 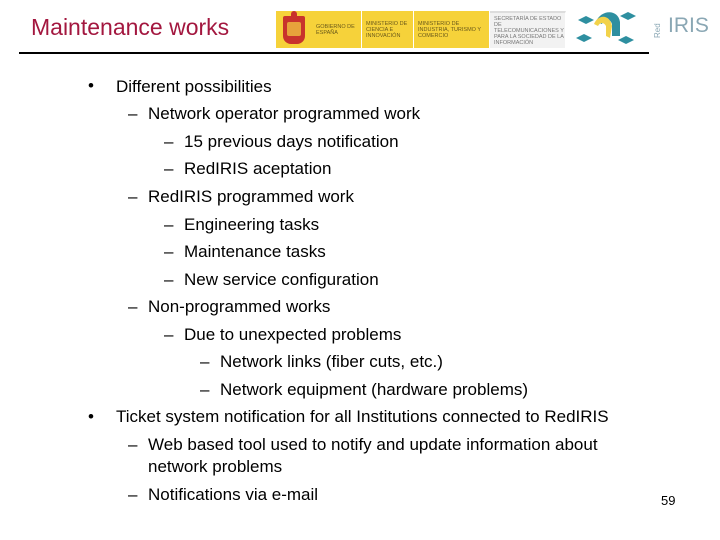 What do you see at coordinates (294, 29) in the screenshot?
I see `spain-coat-of-arms-icon` at bounding box center [294, 29].